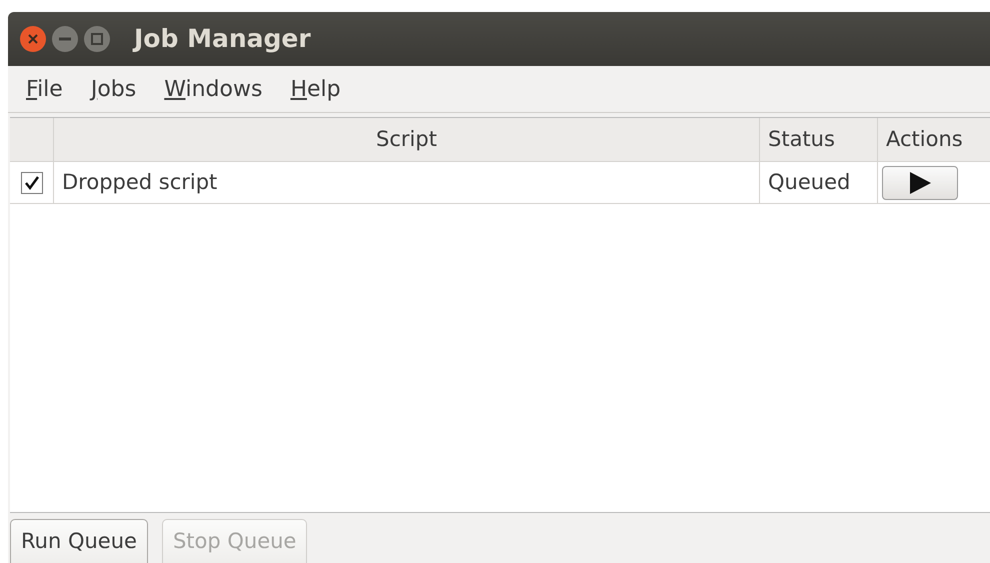  What do you see at coordinates (407, 182) in the screenshot?
I see `table-cell: Dropped script` at bounding box center [407, 182].